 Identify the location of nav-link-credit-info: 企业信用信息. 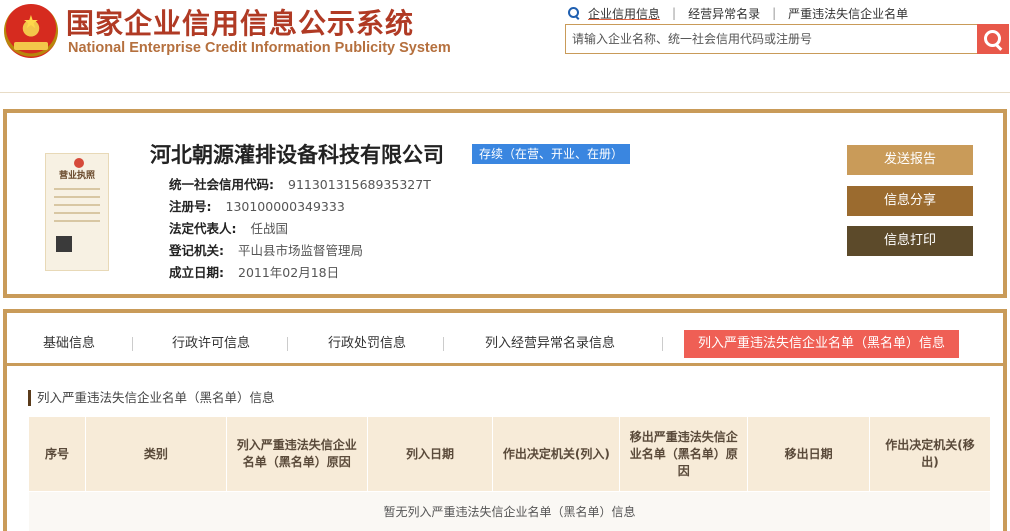
(624, 13).